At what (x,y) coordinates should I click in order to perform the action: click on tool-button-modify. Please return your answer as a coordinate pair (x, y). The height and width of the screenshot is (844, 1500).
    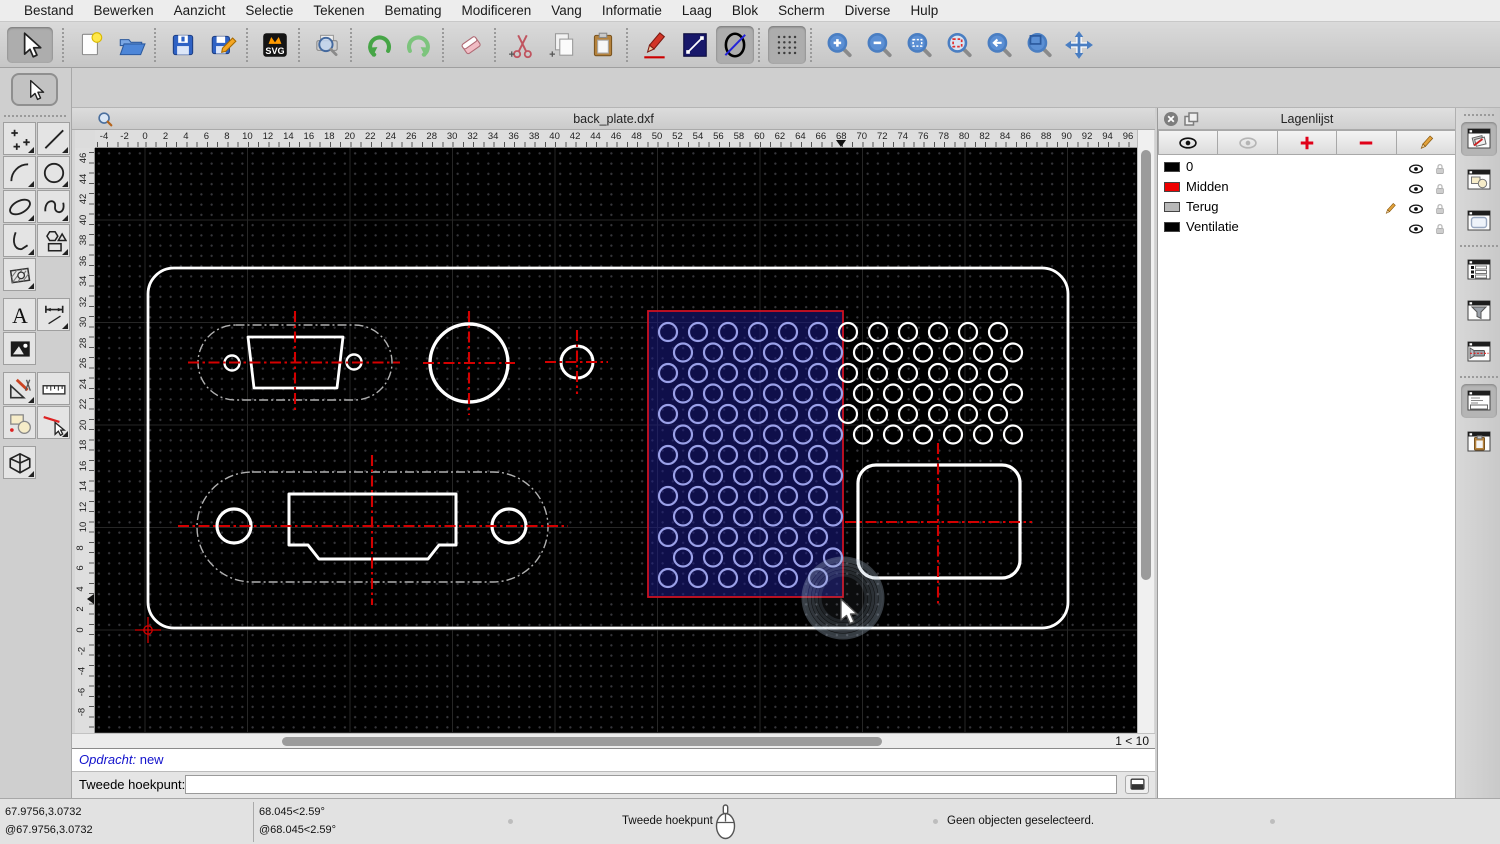
    Looking at the image, I should click on (53, 422).